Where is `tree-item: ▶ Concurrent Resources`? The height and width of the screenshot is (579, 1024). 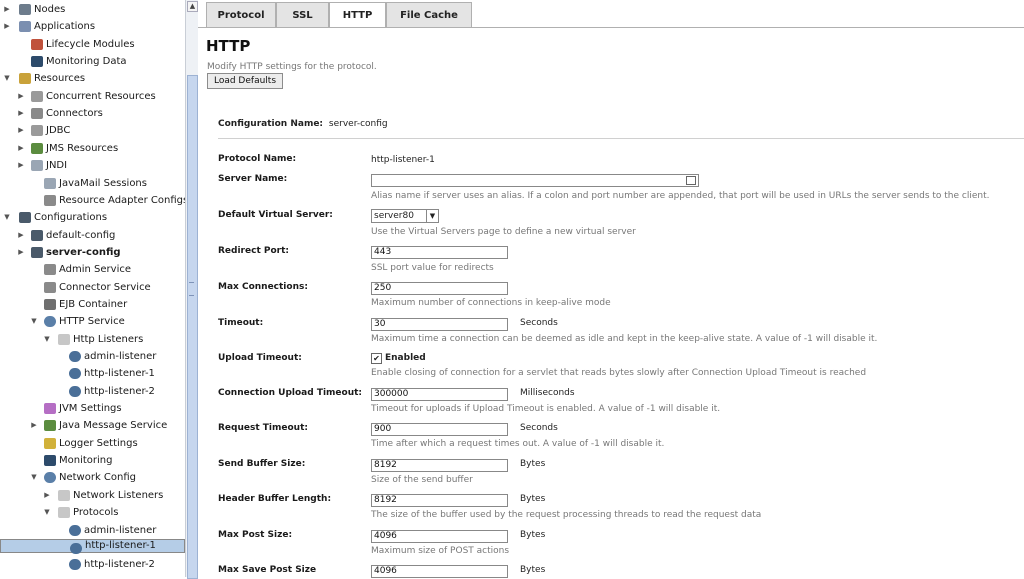
tree-item: ▶ Concurrent Resources is located at coordinates (92, 96).